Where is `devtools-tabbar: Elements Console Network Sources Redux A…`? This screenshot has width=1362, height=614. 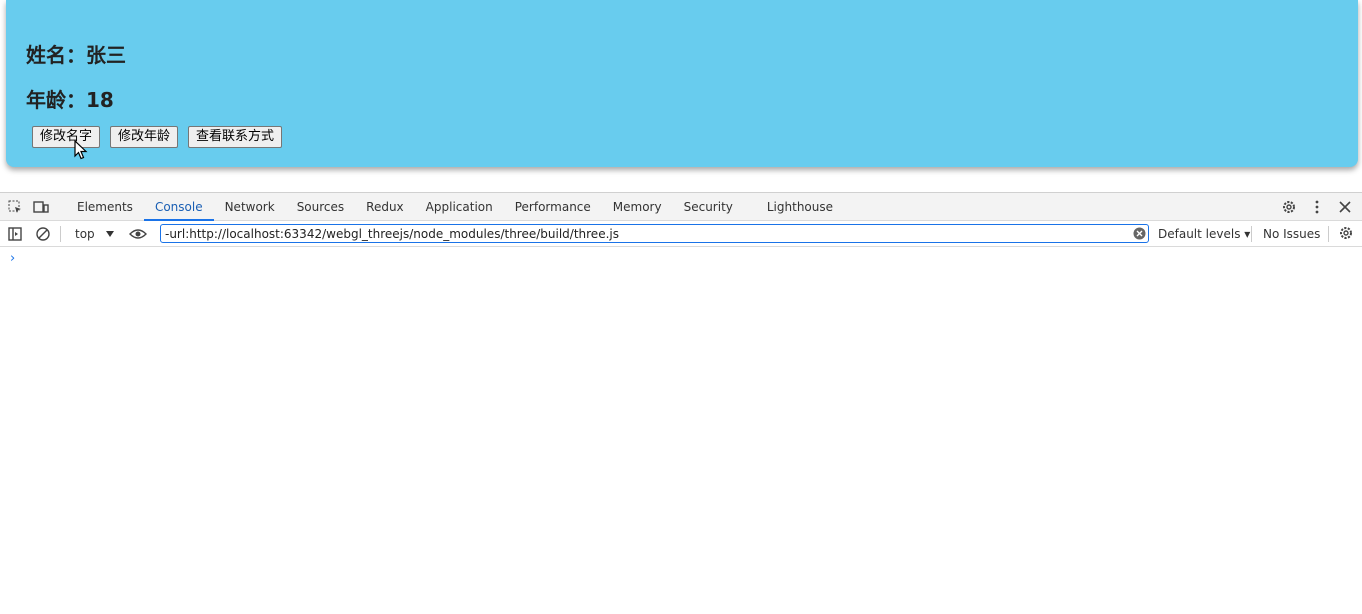 devtools-tabbar: Elements Console Network Sources Redux A… is located at coordinates (681, 207).